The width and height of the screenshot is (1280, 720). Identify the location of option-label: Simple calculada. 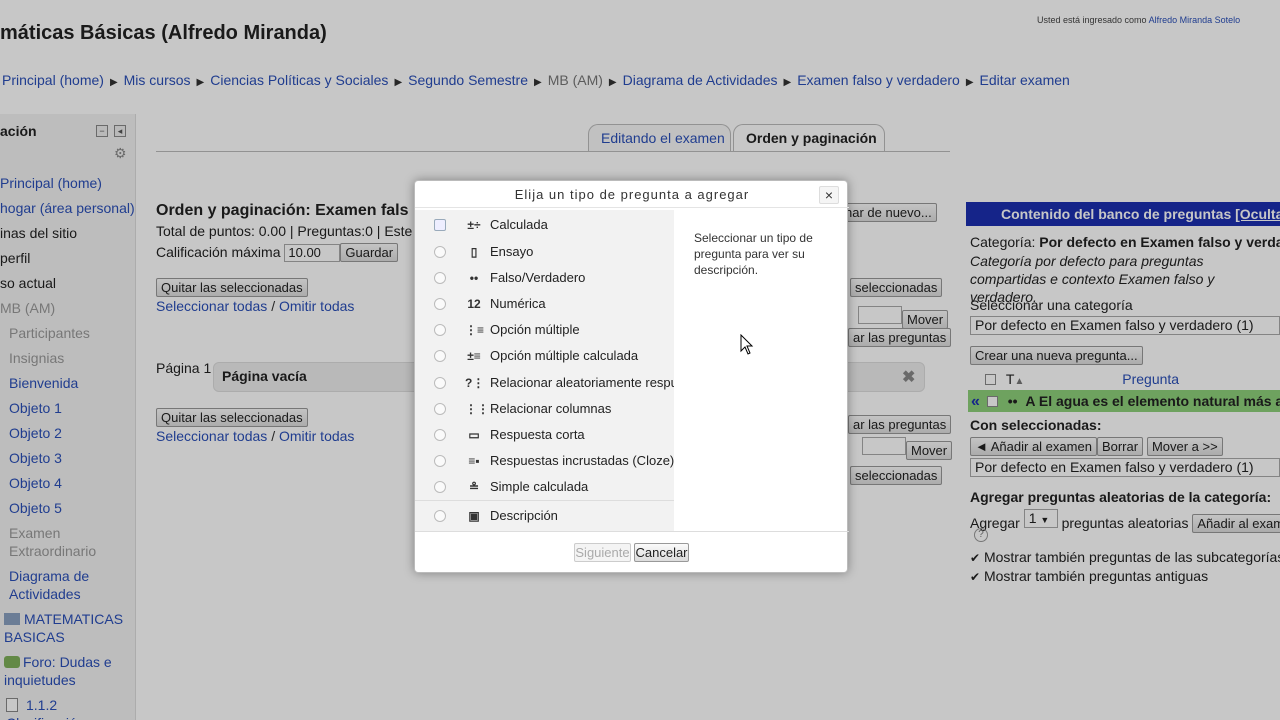
(539, 486).